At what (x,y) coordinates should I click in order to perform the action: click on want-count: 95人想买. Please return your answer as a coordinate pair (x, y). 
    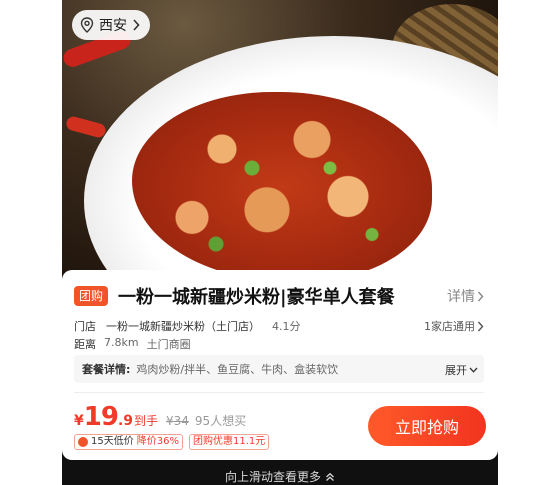
    Looking at the image, I should click on (220, 421).